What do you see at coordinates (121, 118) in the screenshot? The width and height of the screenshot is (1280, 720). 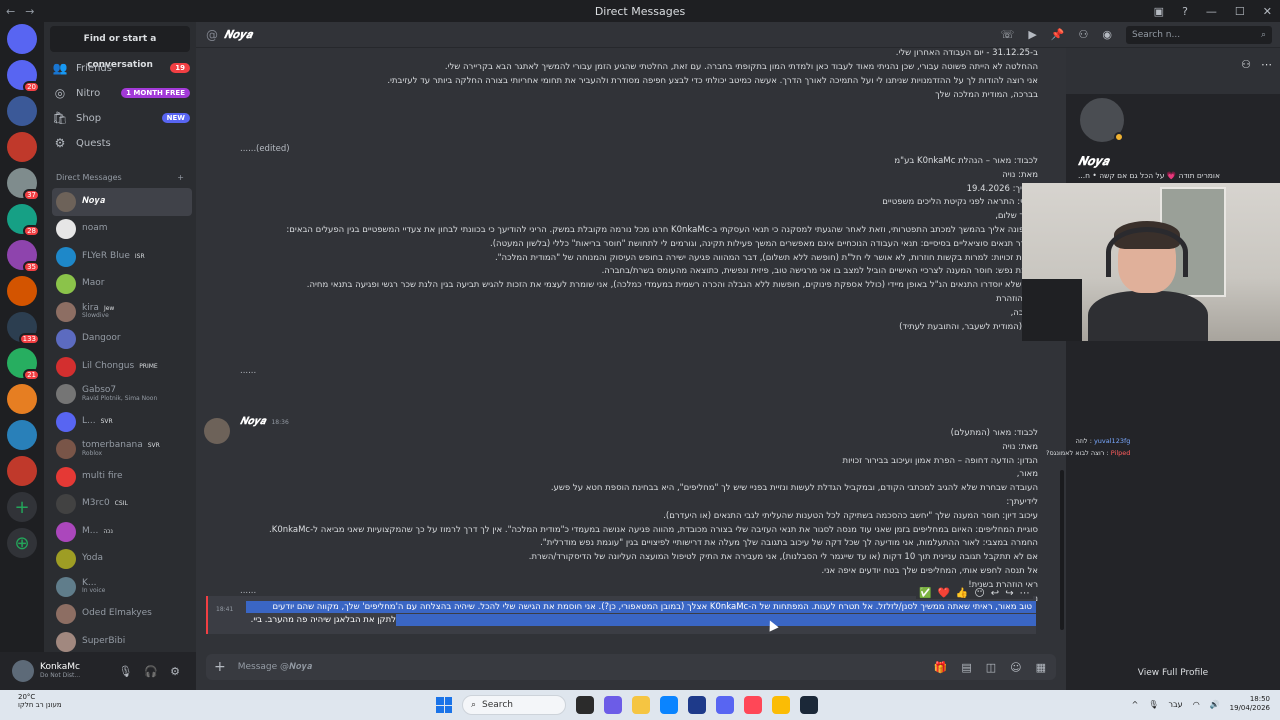 I see `nav-item-shop: 🛍 Shop NEW` at bounding box center [121, 118].